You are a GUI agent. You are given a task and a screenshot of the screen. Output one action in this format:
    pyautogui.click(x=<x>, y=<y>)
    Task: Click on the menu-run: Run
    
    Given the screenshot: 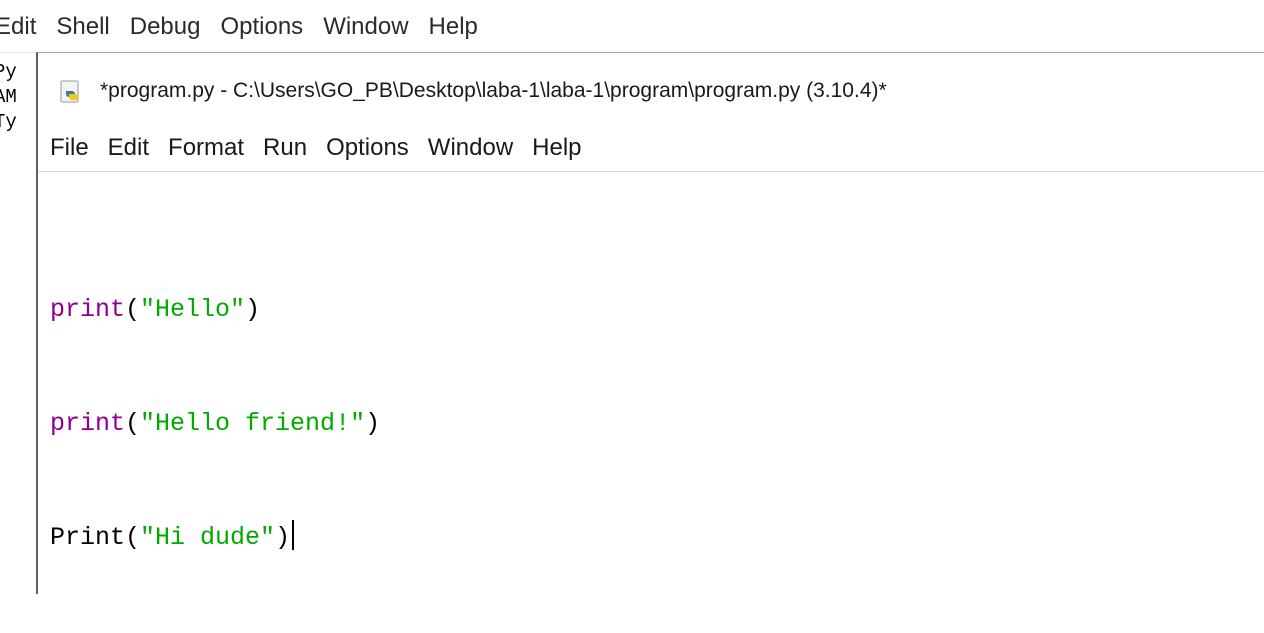 What is the action you would take?
    pyautogui.click(x=285, y=148)
    